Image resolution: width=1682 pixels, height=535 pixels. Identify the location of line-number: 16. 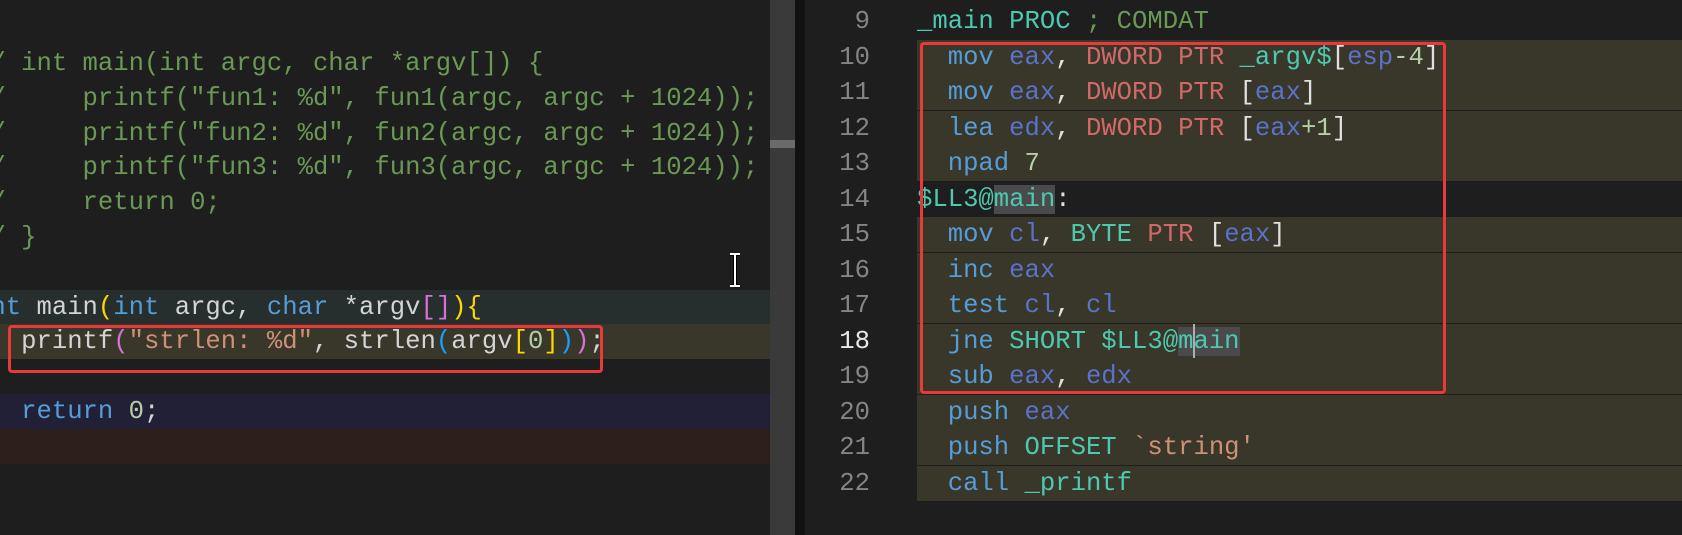
(854, 270).